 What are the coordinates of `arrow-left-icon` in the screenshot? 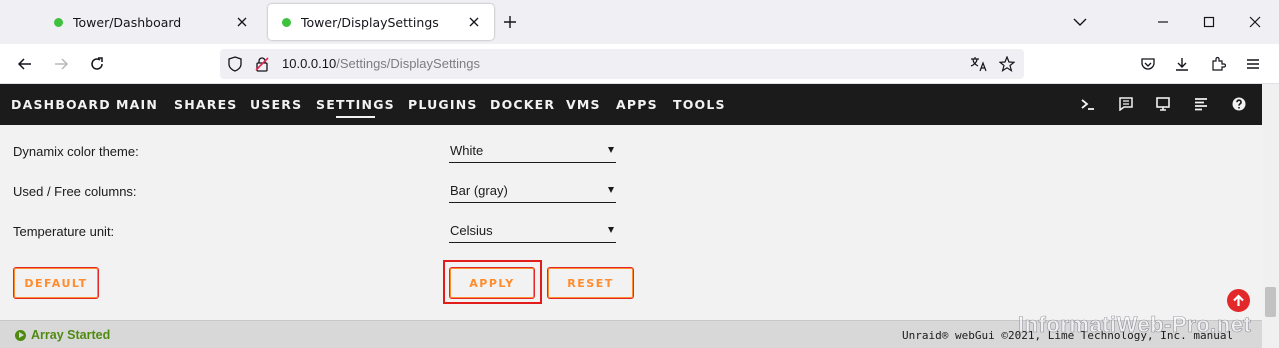 It's located at (24, 64).